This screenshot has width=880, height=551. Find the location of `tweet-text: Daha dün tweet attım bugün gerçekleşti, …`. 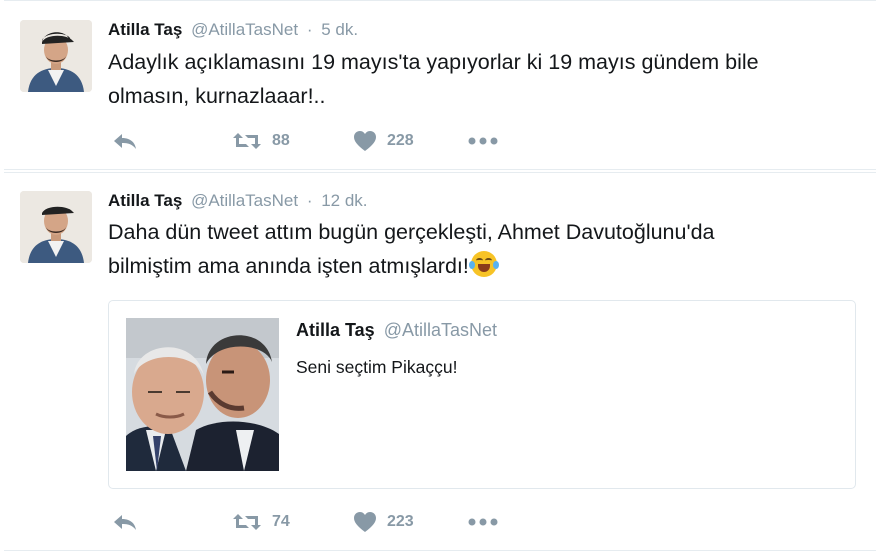

tweet-text: Daha dün tweet attım bugün gerçekleşti, … is located at coordinates (478, 249).